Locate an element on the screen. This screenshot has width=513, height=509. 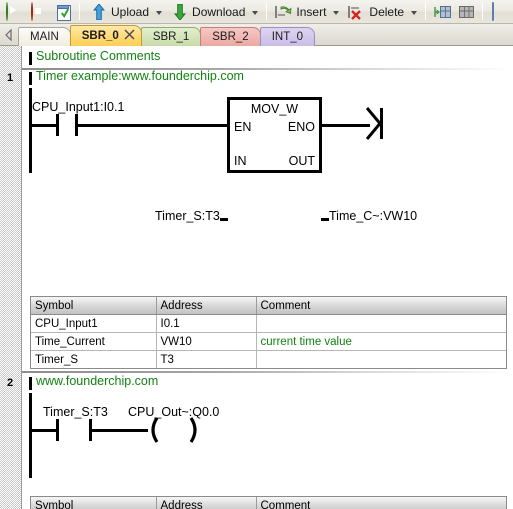
delete-label: Delete is located at coordinates (387, 11).